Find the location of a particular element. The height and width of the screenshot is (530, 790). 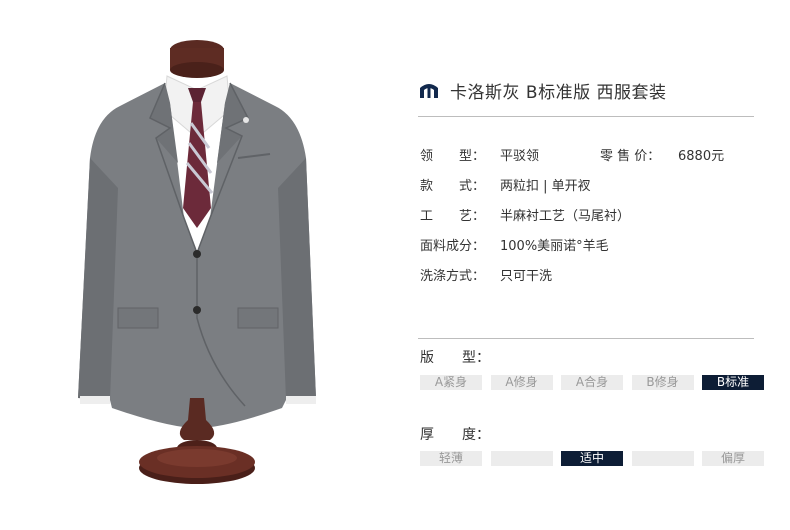

spec-label: 洗涤方式： is located at coordinates (453, 276).